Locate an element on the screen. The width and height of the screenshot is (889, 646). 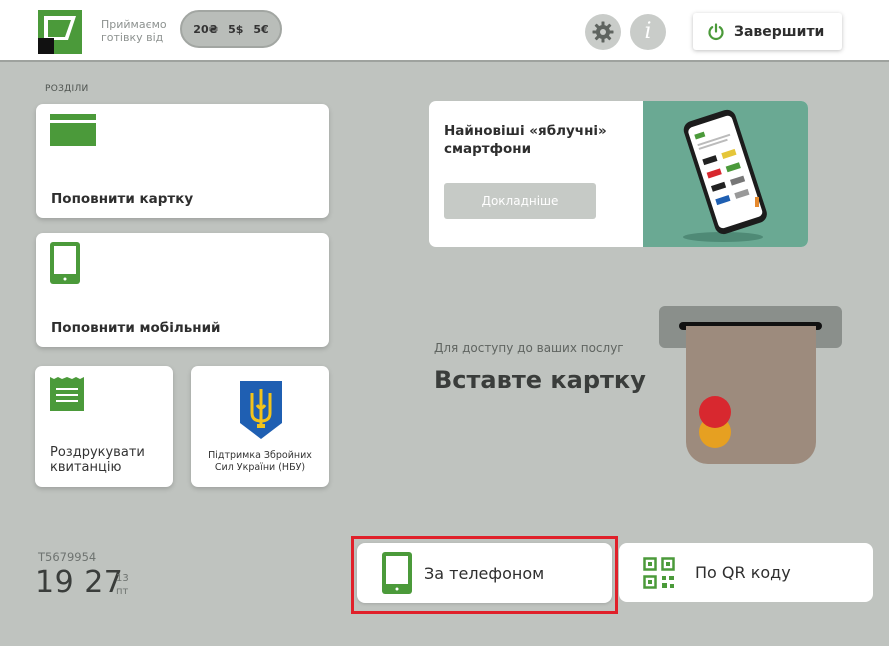
privatbank-logo is located at coordinates (60, 32).